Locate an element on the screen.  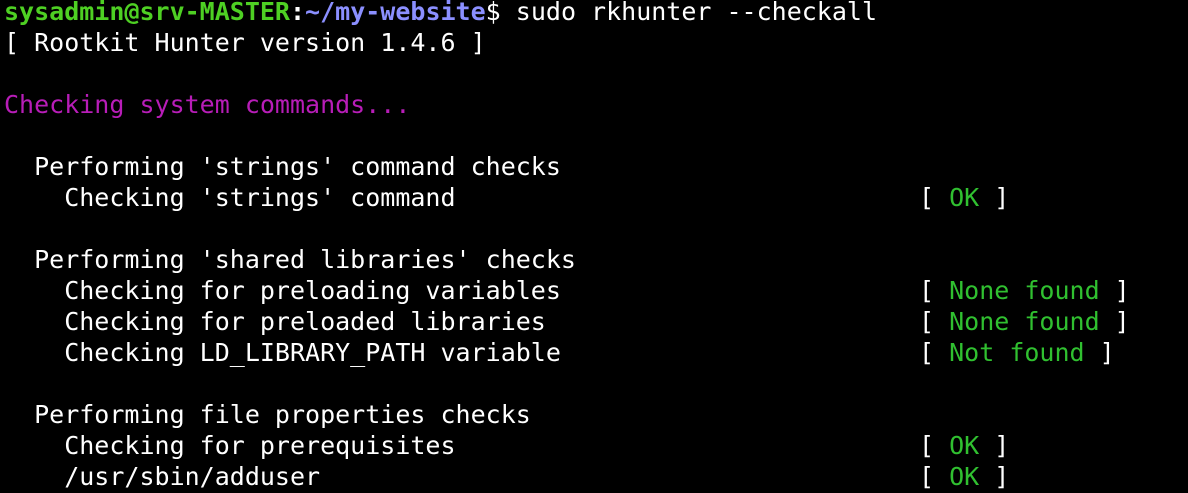
check-label-prerequisites: Checking for prerequisites is located at coordinates (230, 445).